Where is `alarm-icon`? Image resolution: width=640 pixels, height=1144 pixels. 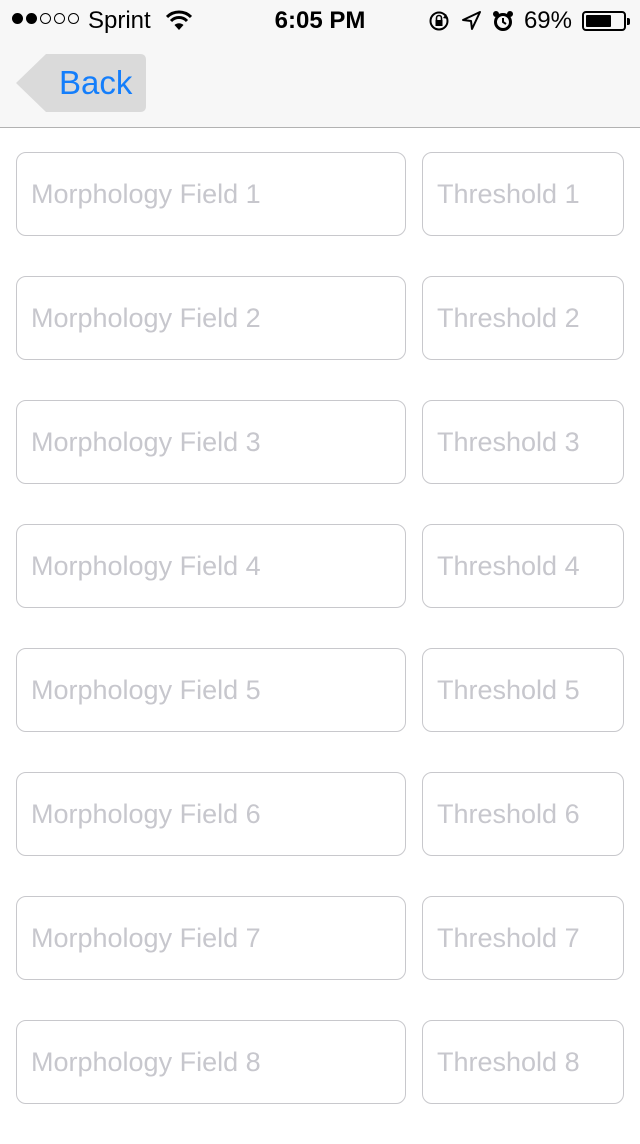
alarm-icon is located at coordinates (502, 21).